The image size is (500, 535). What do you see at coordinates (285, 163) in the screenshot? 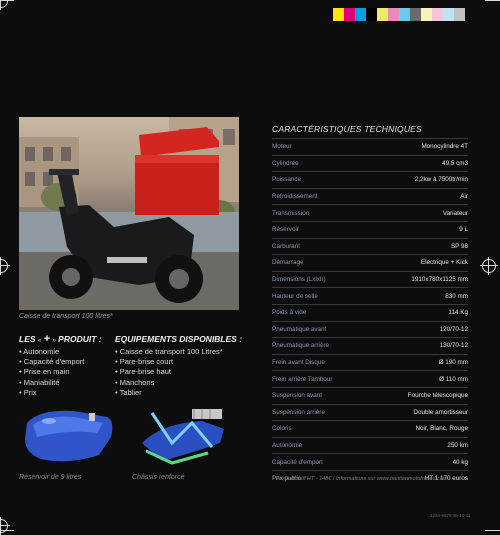
I see `spec-label: Cylindrée` at bounding box center [285, 163].